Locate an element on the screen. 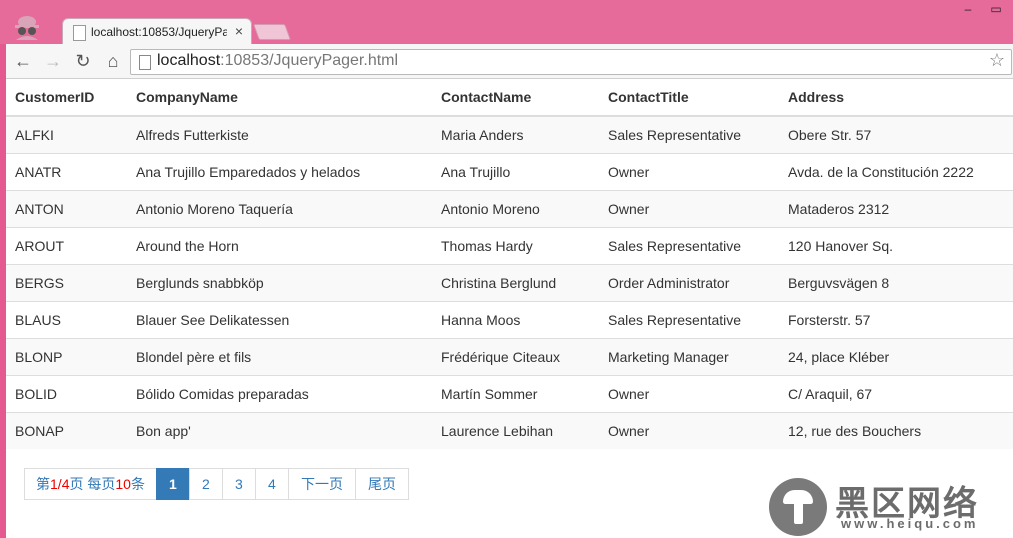  table-cell: Avda. de la Constitución 2222 is located at coordinates (896, 172).